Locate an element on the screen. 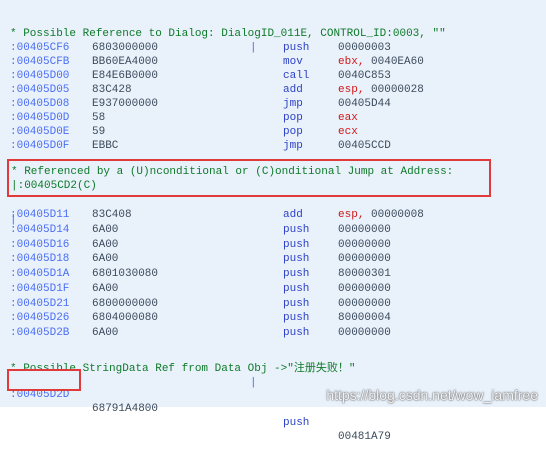 Image resolution: width=546 pixels, height=458 pixels. operand-value: 00405D44 is located at coordinates (364, 104).